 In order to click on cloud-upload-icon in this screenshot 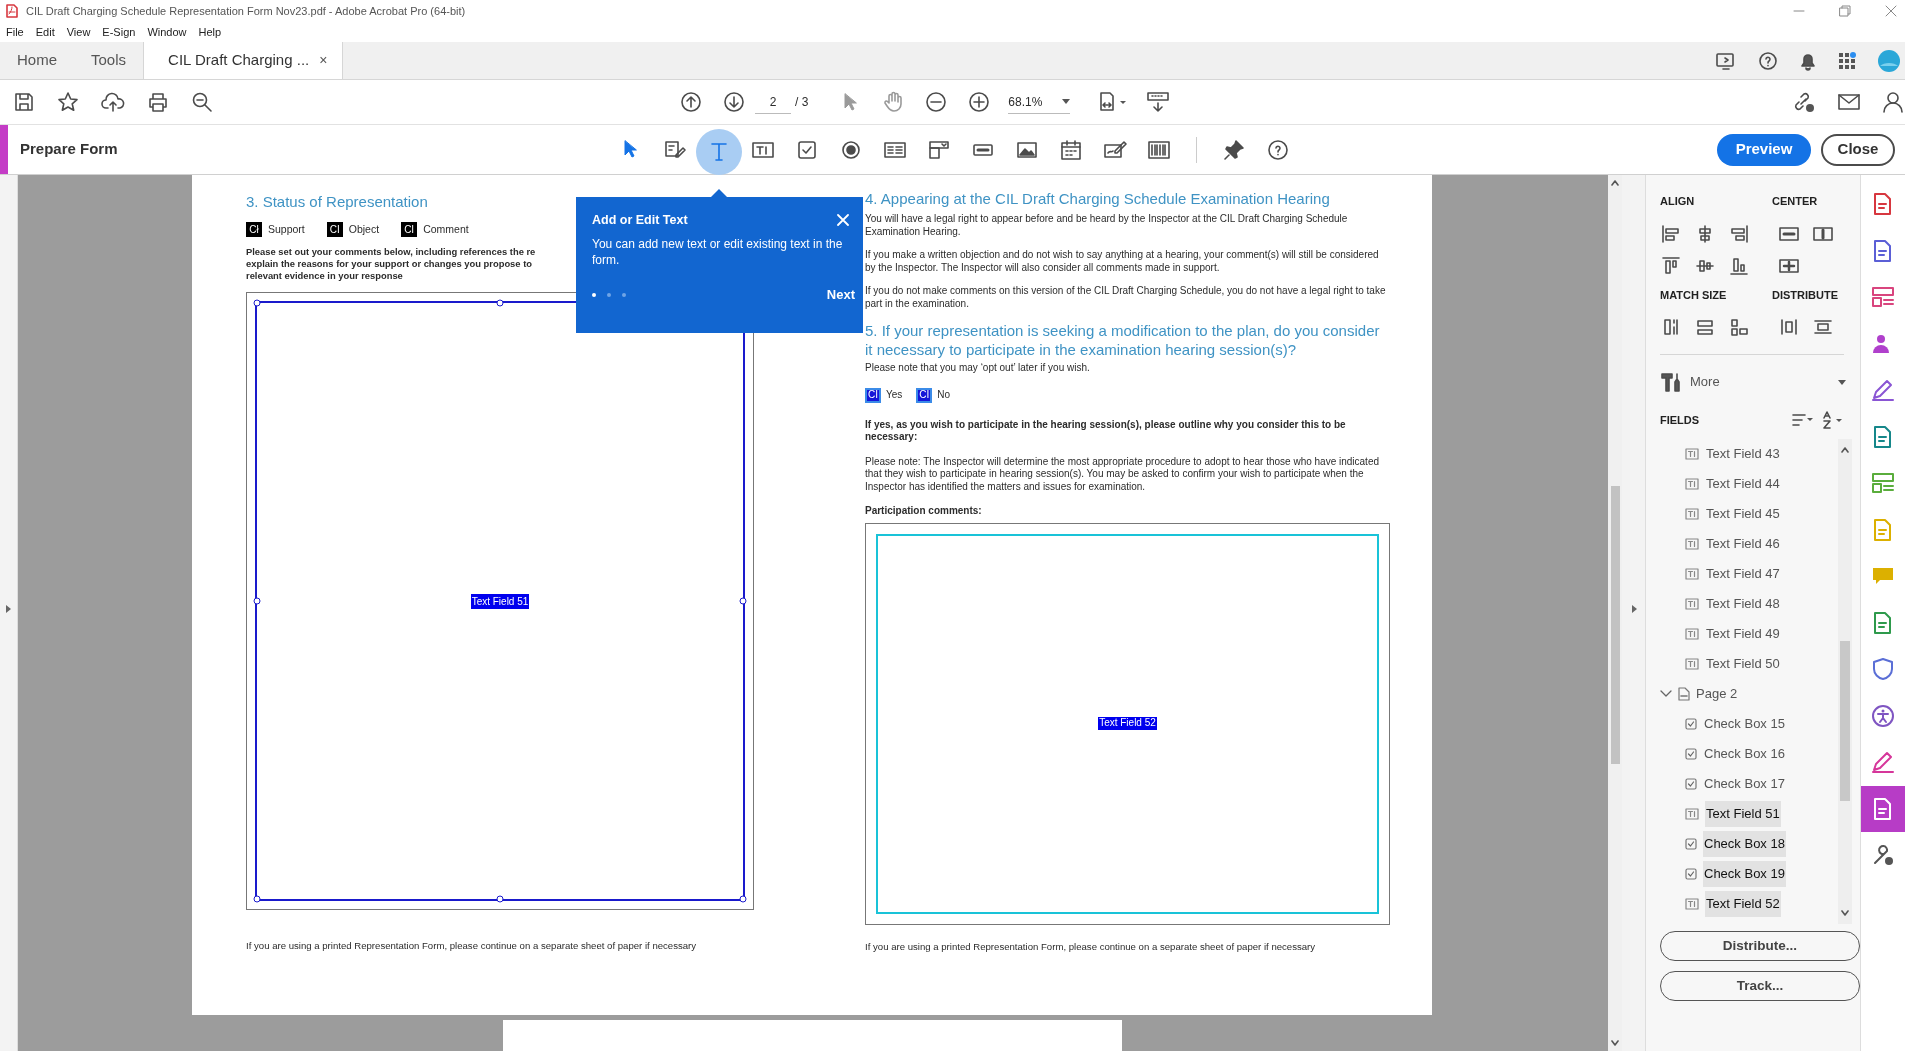, I will do `click(113, 102)`.